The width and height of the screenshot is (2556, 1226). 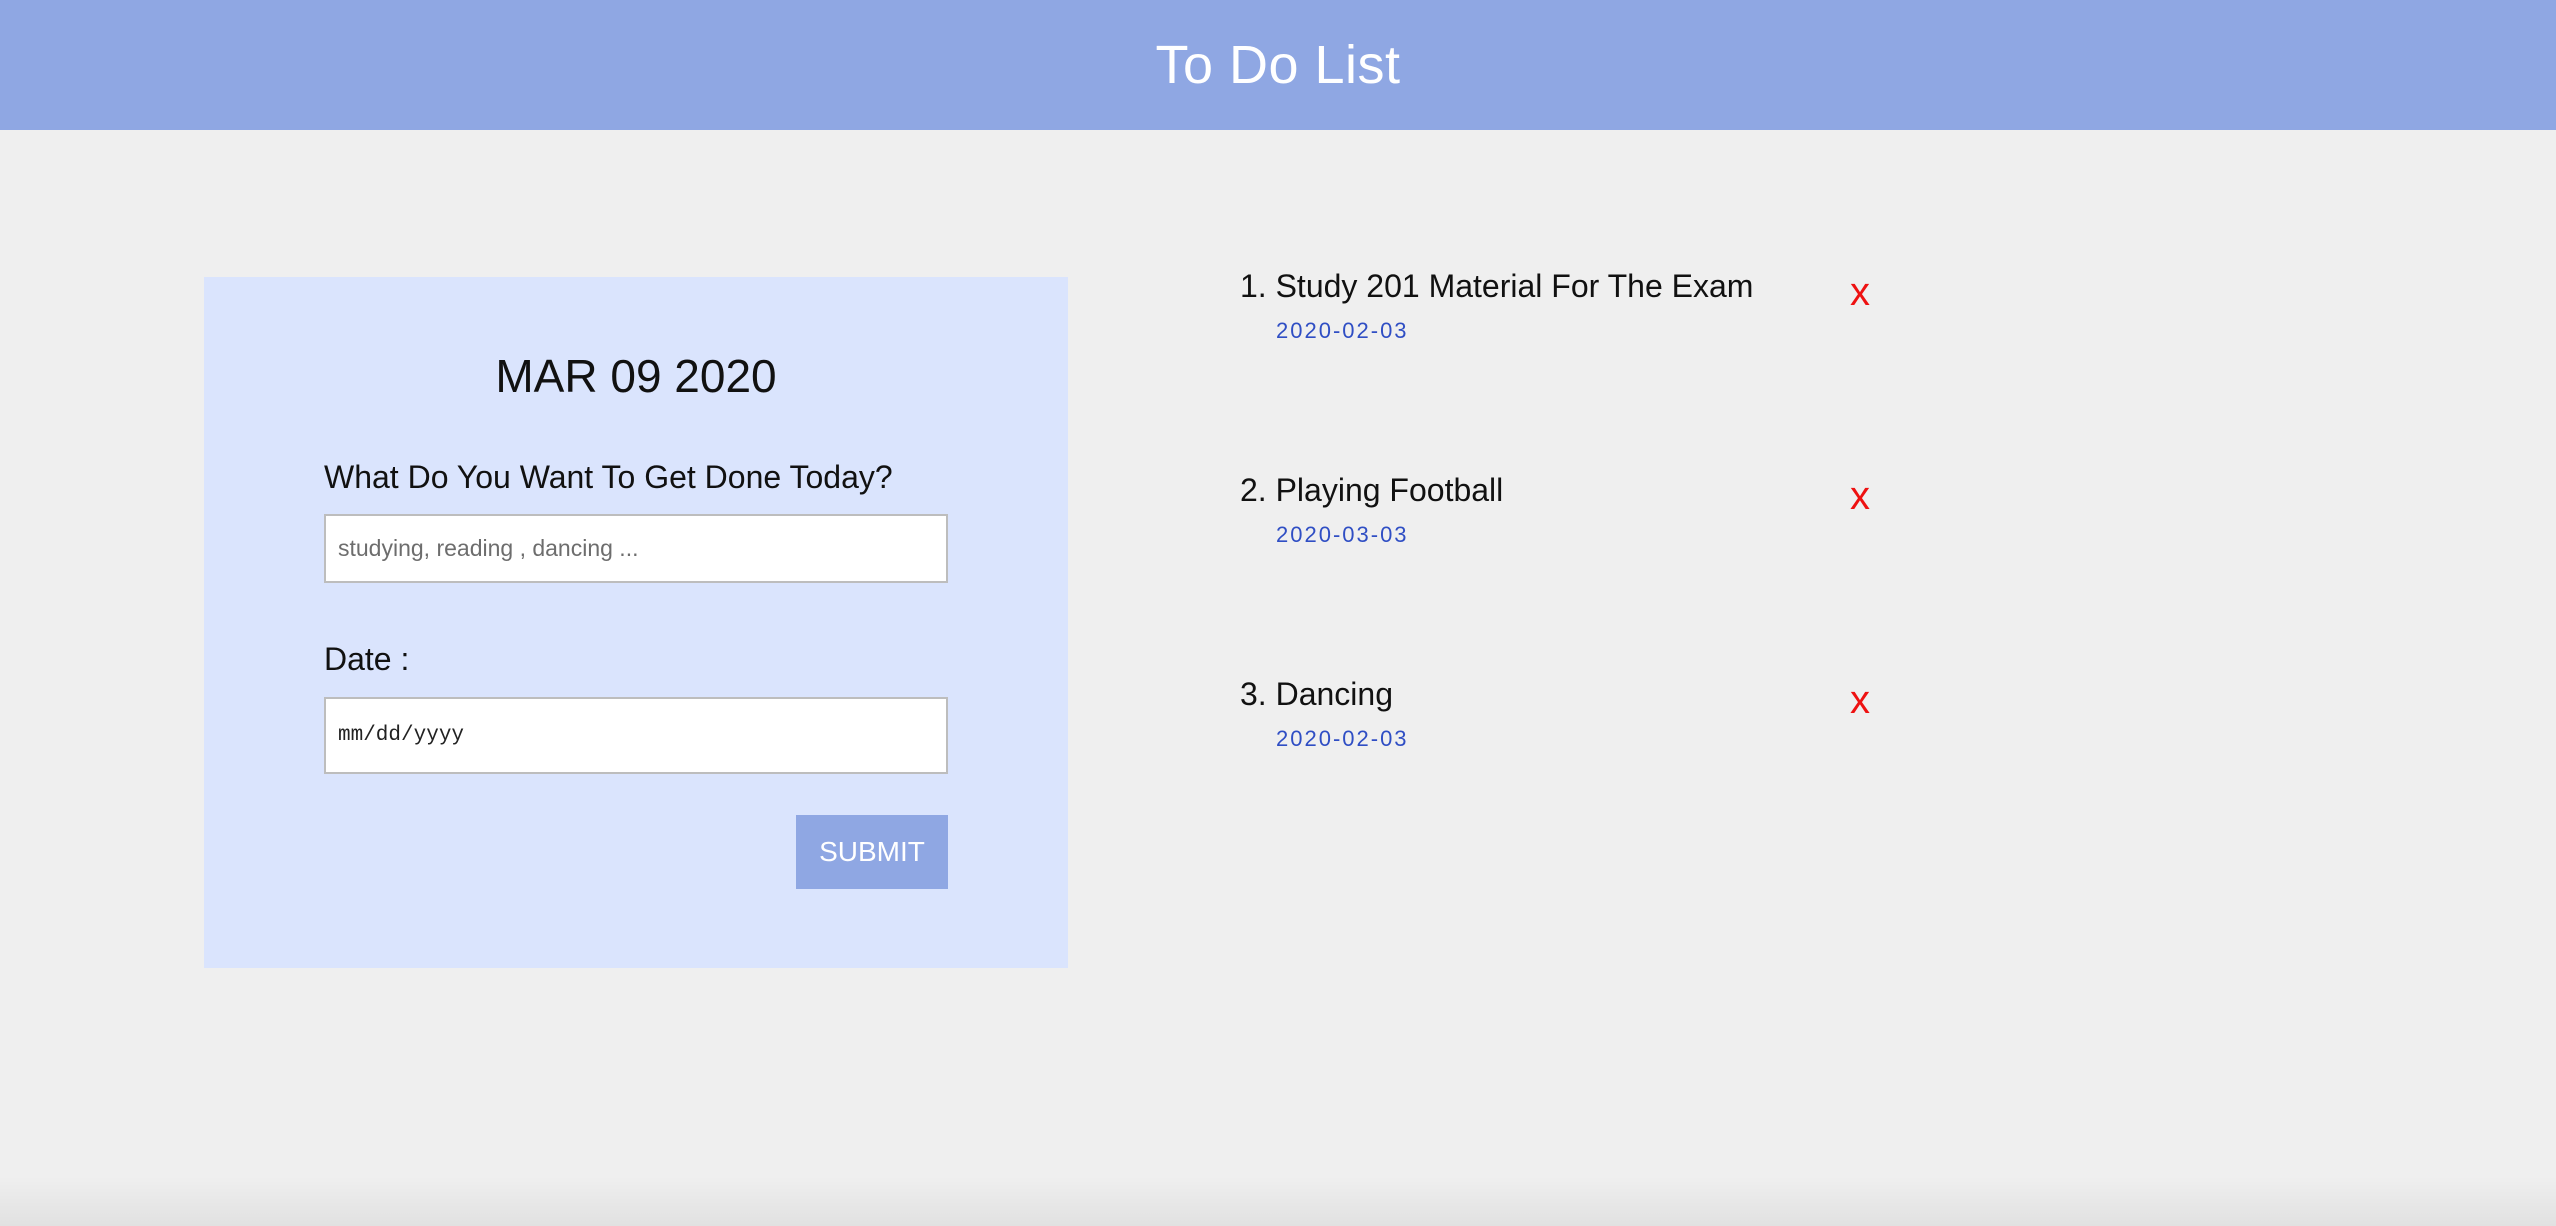 I want to click on app-header: To Do List, so click(x=1278, y=65).